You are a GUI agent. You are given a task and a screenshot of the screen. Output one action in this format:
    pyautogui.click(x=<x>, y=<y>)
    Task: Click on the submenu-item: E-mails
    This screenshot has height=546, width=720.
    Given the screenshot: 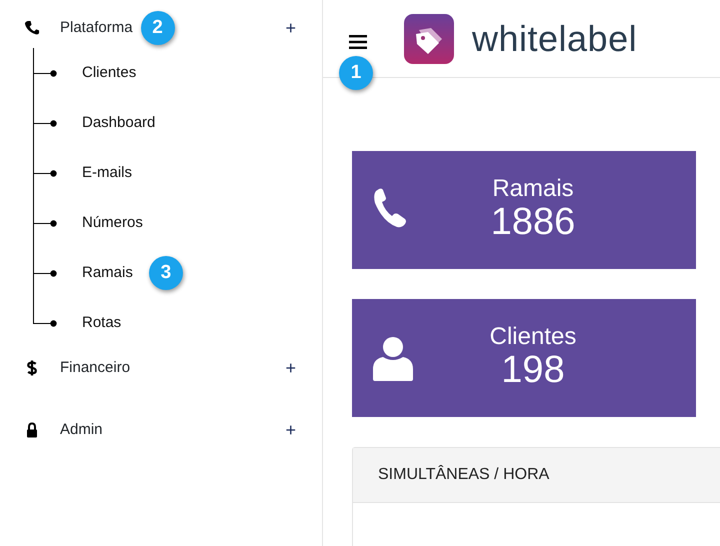 What is the action you would take?
    pyautogui.click(x=107, y=173)
    